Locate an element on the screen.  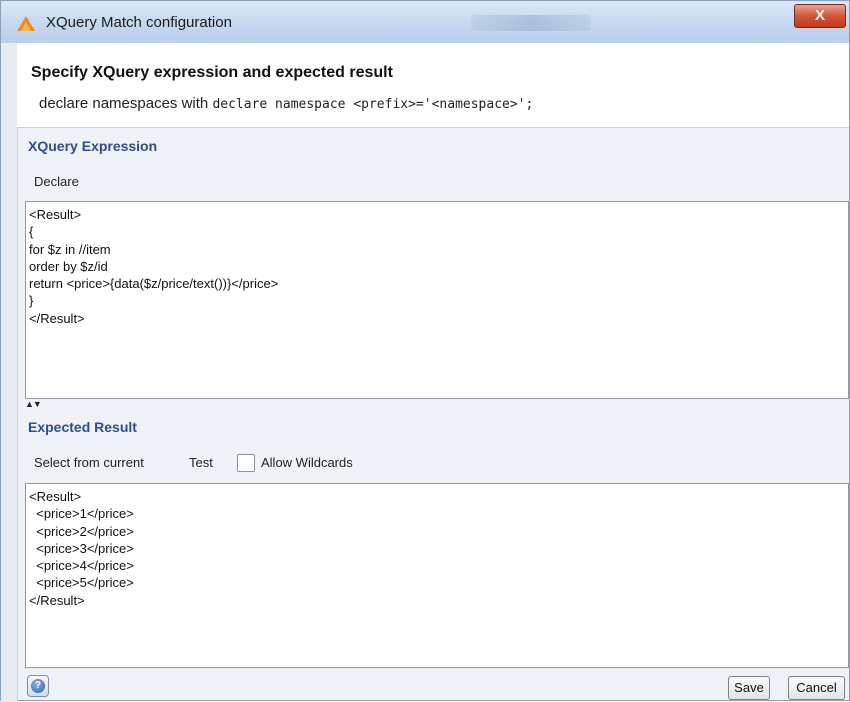
help-icon: ? is located at coordinates (38, 686).